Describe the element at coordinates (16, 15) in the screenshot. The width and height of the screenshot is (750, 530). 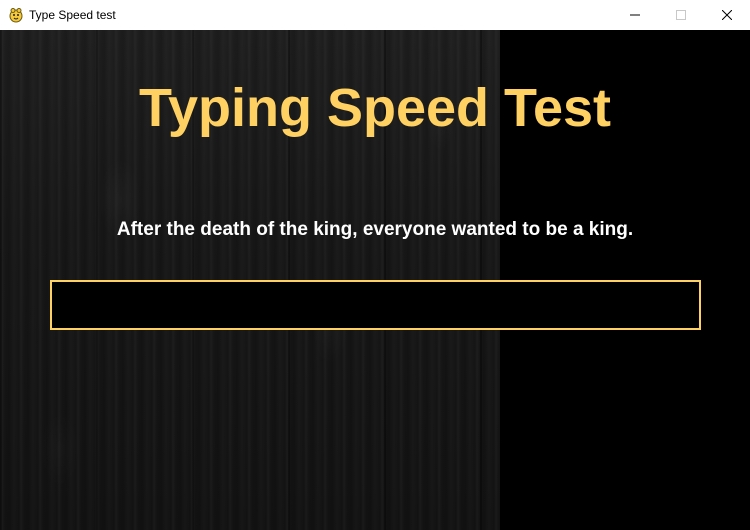
I see `pygame-snake-icon` at that location.